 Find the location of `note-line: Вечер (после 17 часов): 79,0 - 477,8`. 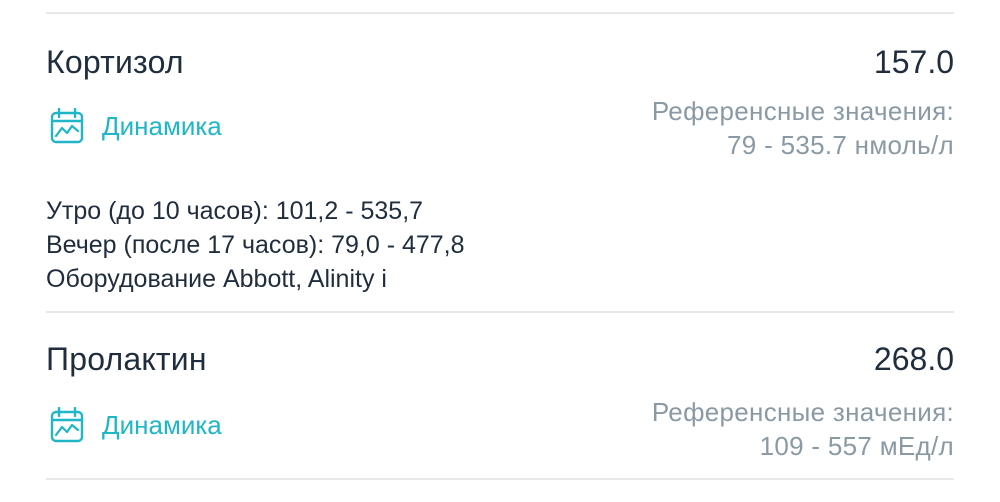

note-line: Вечер (после 17 часов): 79,0 - 477,8 is located at coordinates (255, 245).